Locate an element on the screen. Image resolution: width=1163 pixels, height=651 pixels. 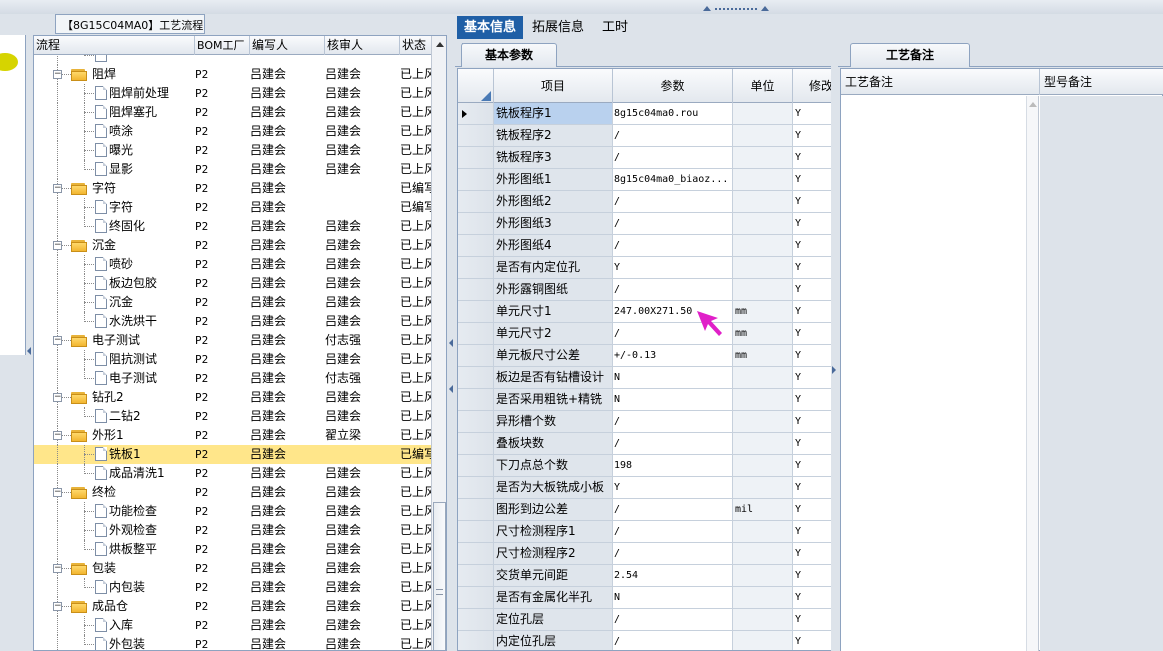
param-row: 异形槽个数 / Y is located at coordinates (645, 422).